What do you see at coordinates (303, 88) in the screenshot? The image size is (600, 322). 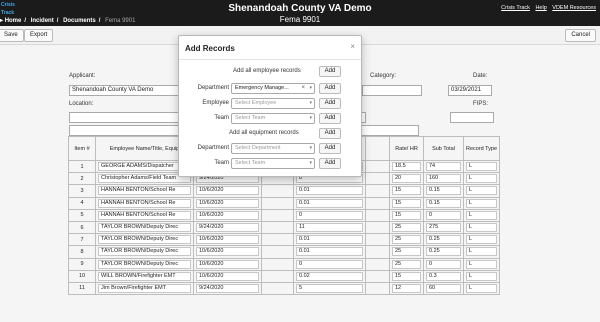 I see `clear-icon: ×` at bounding box center [303, 88].